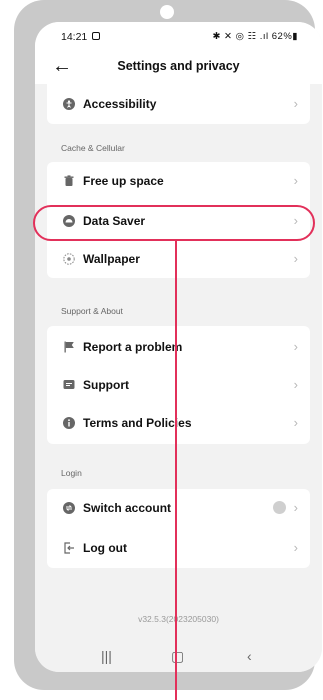  I want to click on settings-row-switch-account: Switch account ›, so click(178, 508).